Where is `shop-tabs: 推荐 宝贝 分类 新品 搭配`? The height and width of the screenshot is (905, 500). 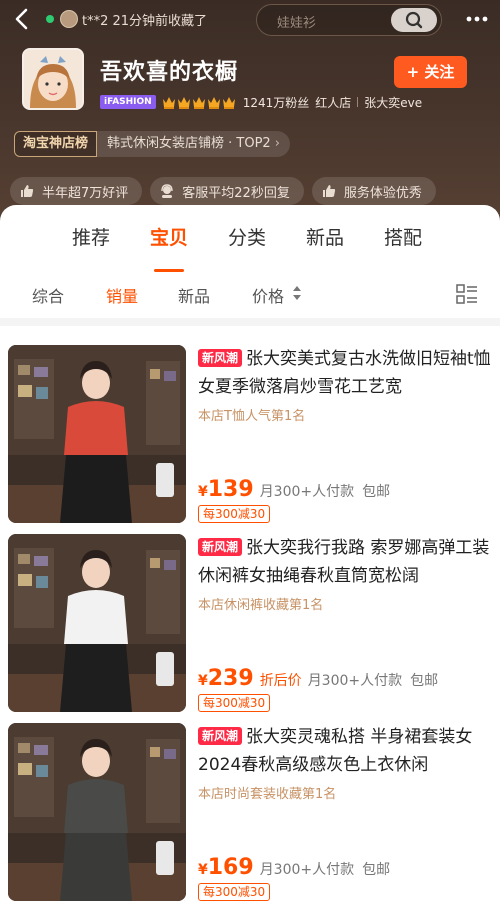 shop-tabs: 推荐 宝贝 分类 新品 搭配 is located at coordinates (250, 247).